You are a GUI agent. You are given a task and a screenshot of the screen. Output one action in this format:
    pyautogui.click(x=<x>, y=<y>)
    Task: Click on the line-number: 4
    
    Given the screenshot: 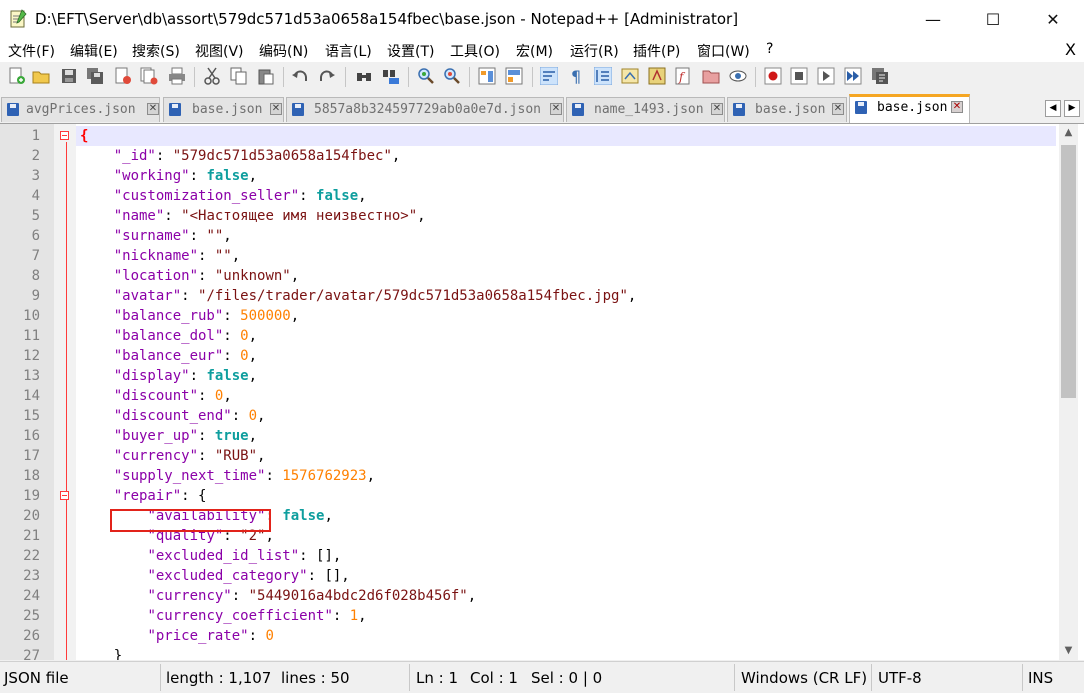 What is the action you would take?
    pyautogui.click(x=35, y=196)
    